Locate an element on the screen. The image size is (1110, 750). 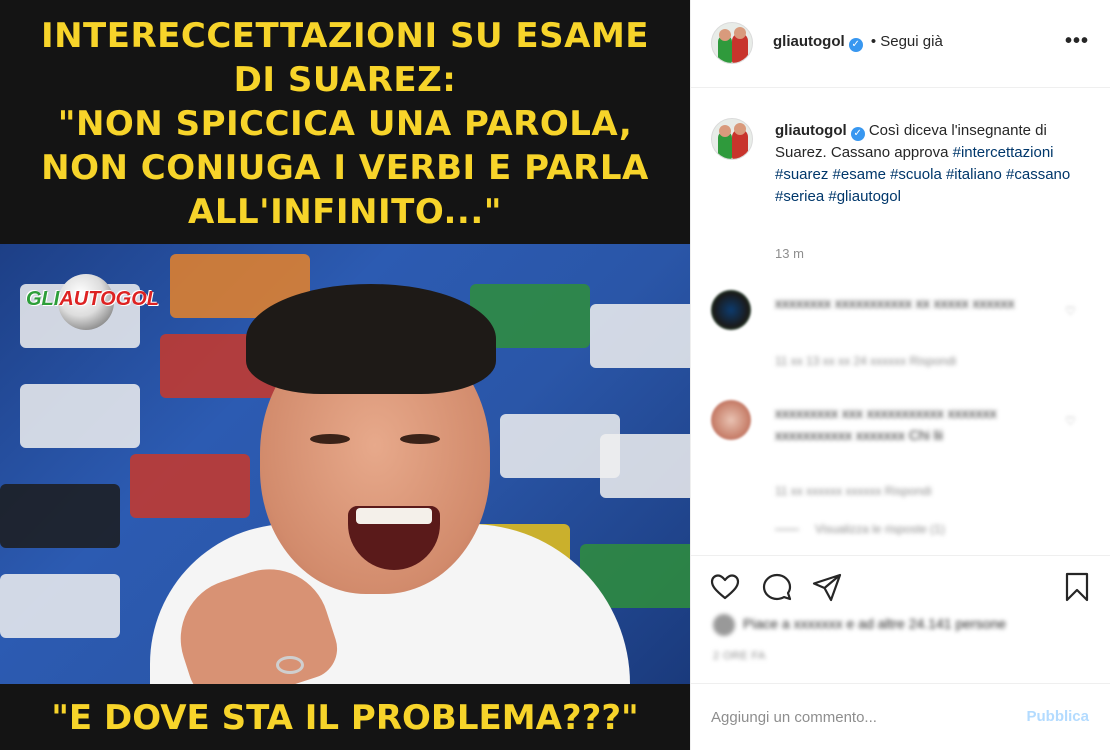
add-comment-bar: Pubblica is located at coordinates (900, 716).